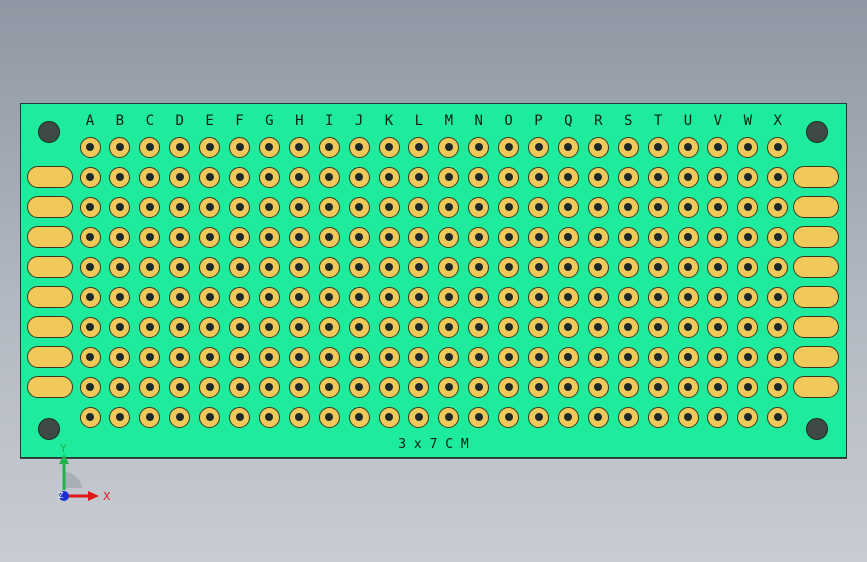 Image resolution: width=867 pixels, height=562 pixels. I want to click on pad-h5, so click(299, 267).